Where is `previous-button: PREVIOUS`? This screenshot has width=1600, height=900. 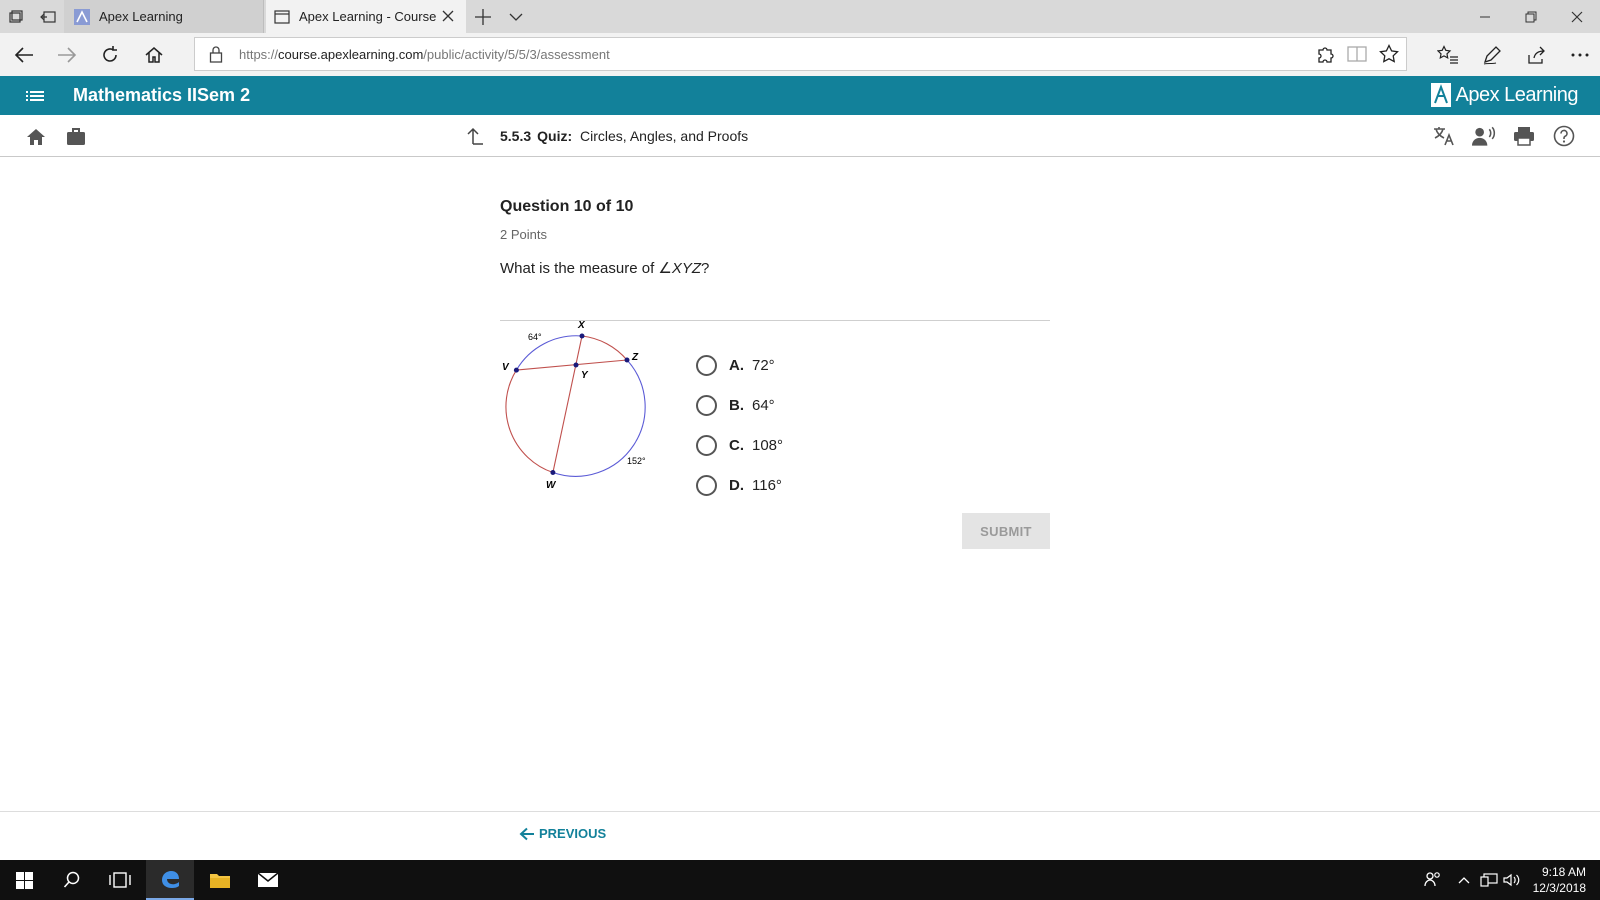 previous-button: PREVIOUS is located at coordinates (562, 833).